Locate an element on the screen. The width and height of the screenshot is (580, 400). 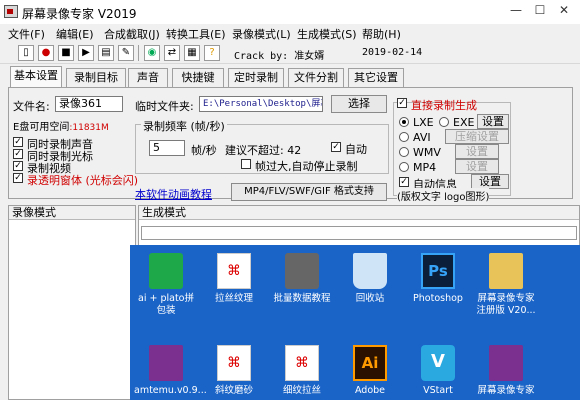
fps-input: 5 is located at coordinates (167, 148).